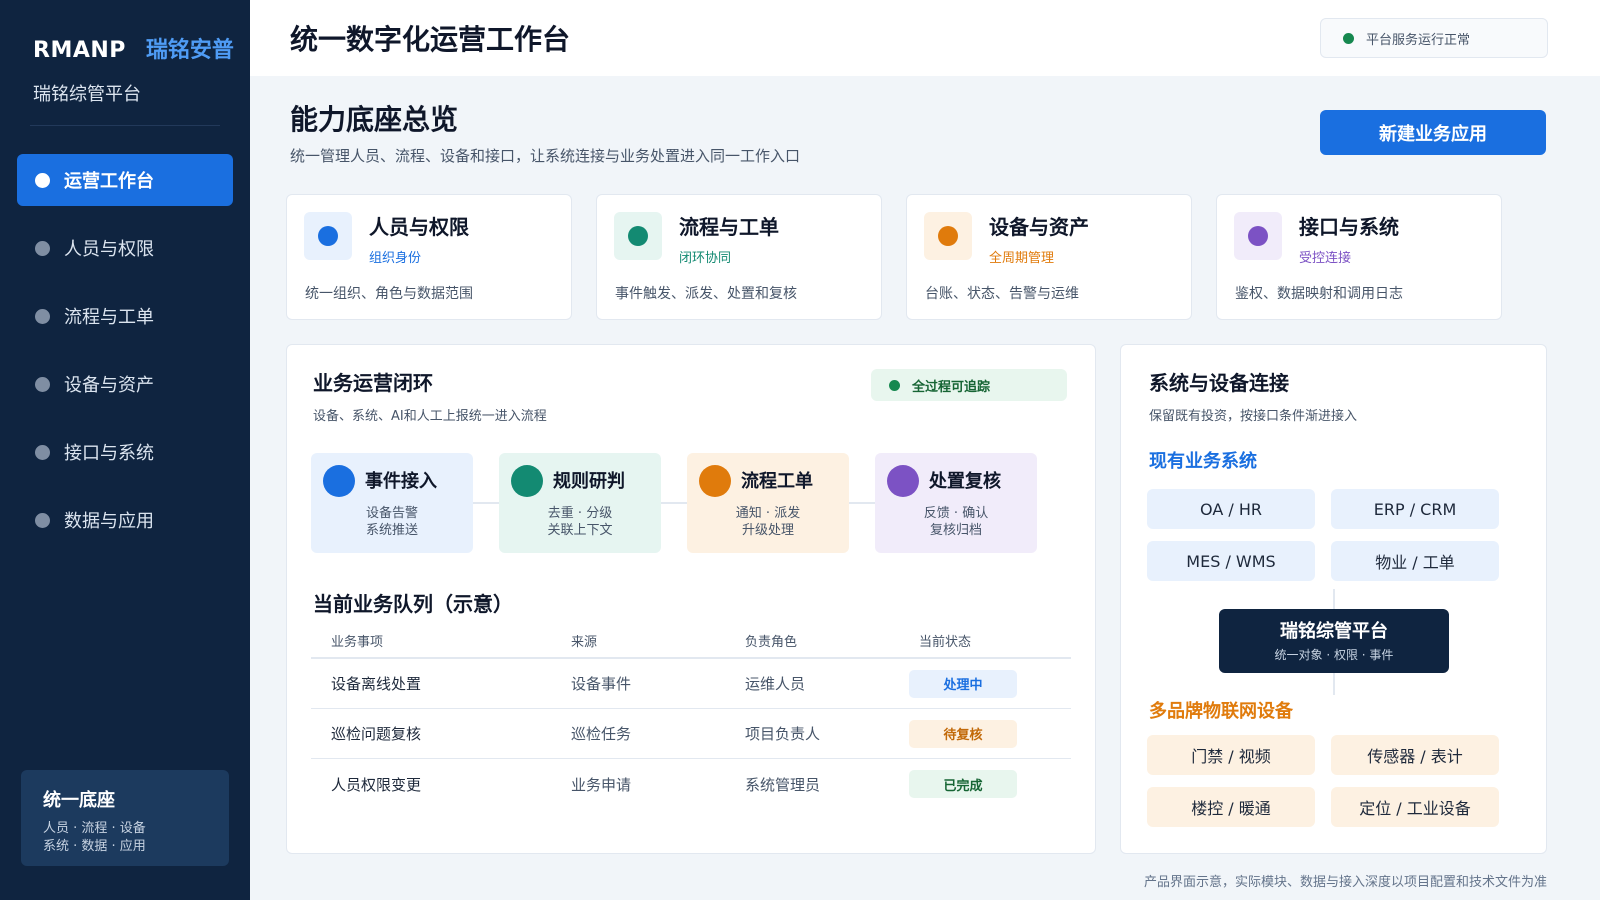  What do you see at coordinates (545, 156) in the screenshot?
I see `overview-subtitle: 统一管理人员、流程、设备和接口，让系统连接与业务处置进入同一工作入口` at bounding box center [545, 156].